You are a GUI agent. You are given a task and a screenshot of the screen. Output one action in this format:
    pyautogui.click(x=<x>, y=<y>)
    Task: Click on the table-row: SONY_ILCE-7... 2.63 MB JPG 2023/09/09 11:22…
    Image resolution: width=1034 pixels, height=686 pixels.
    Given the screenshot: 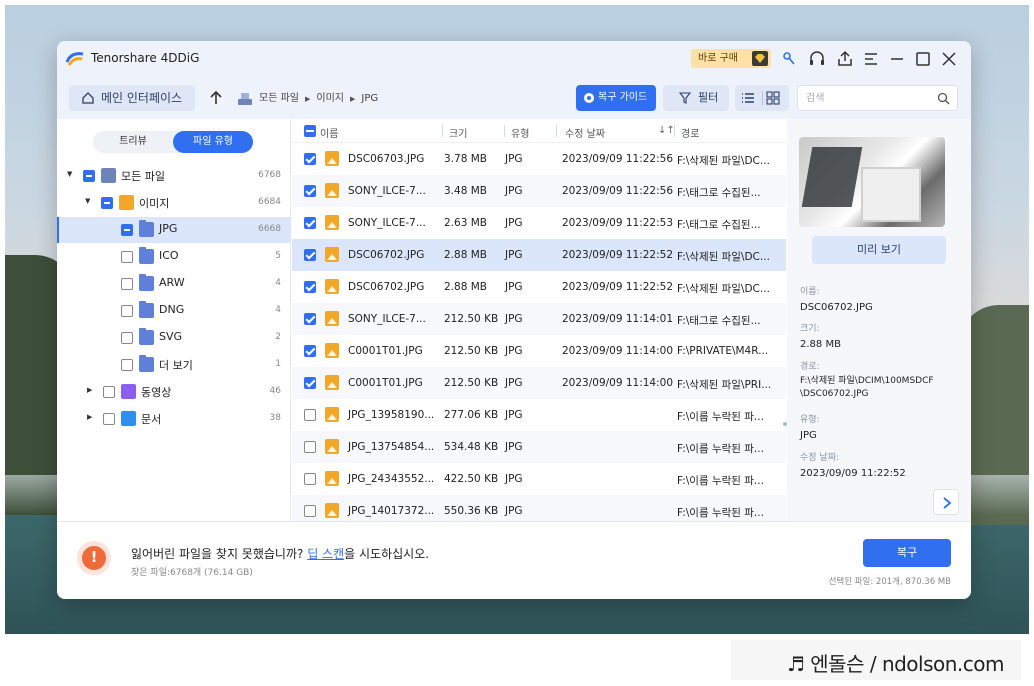 What is the action you would take?
    pyautogui.click(x=539, y=223)
    